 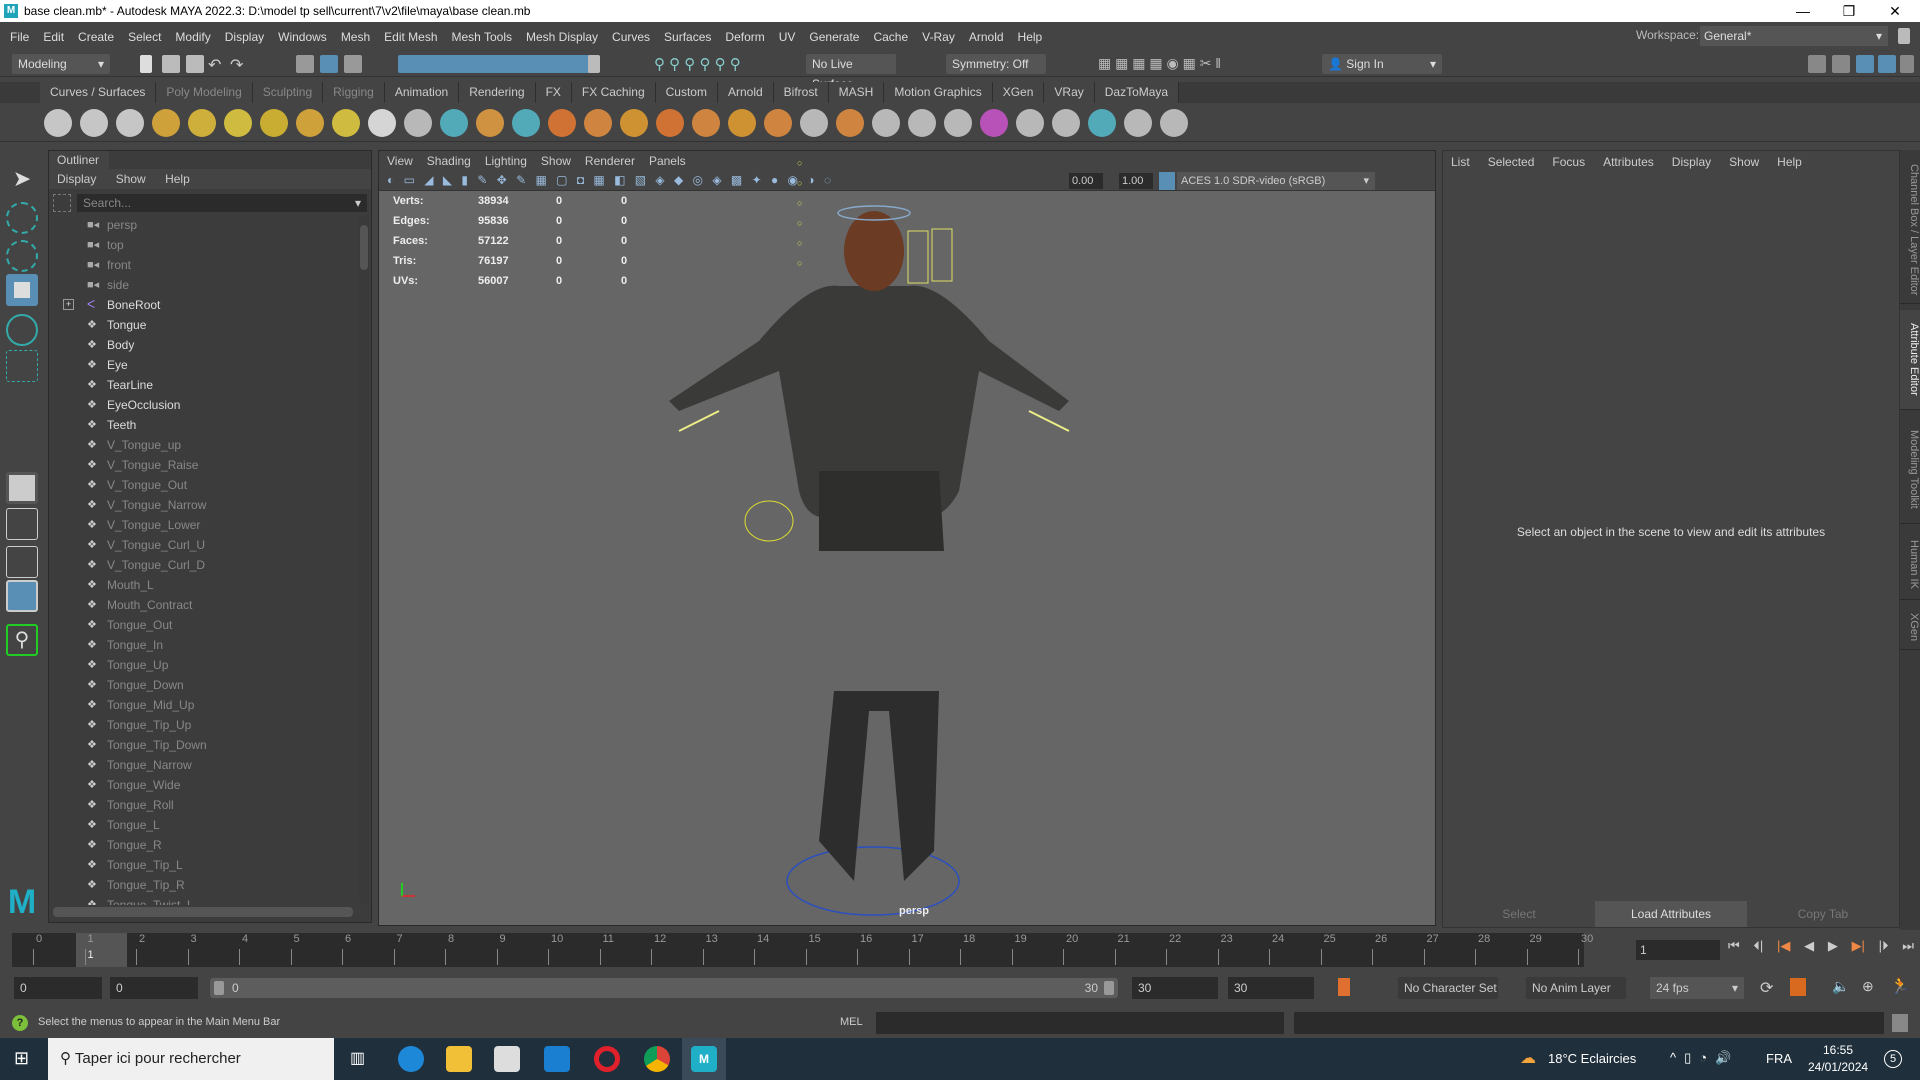 What do you see at coordinates (724, 64) in the screenshot?
I see `soft-select-icons: ⚲ ⚲ ⚲ ⚲ ⚲ ⚲` at bounding box center [724, 64].